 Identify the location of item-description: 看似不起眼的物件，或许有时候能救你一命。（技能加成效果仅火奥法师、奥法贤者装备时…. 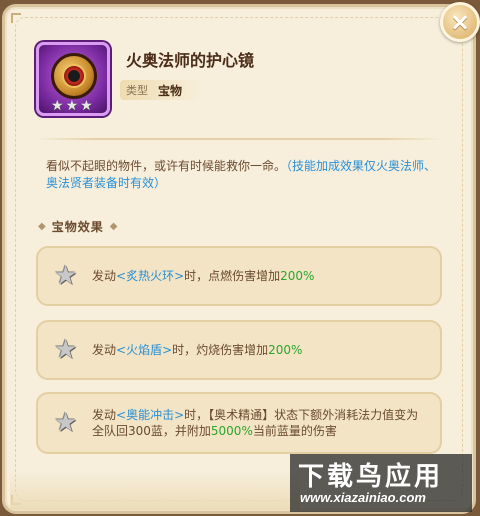
(242, 175).